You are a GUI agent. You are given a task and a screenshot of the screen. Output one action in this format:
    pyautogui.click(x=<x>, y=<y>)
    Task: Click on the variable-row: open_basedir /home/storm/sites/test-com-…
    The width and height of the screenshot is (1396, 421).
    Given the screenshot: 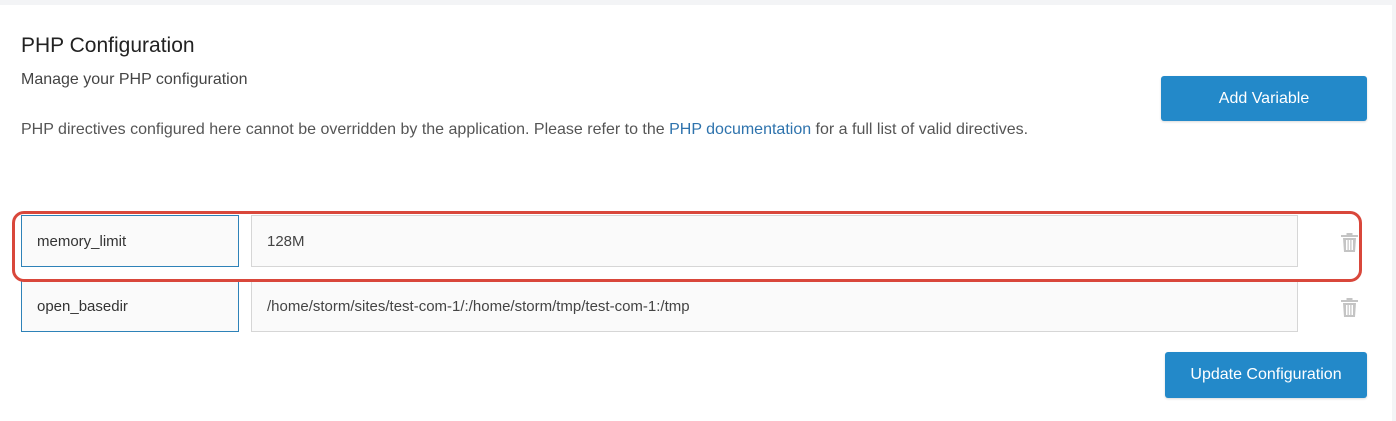 What is the action you would take?
    pyautogui.click(x=696, y=306)
    